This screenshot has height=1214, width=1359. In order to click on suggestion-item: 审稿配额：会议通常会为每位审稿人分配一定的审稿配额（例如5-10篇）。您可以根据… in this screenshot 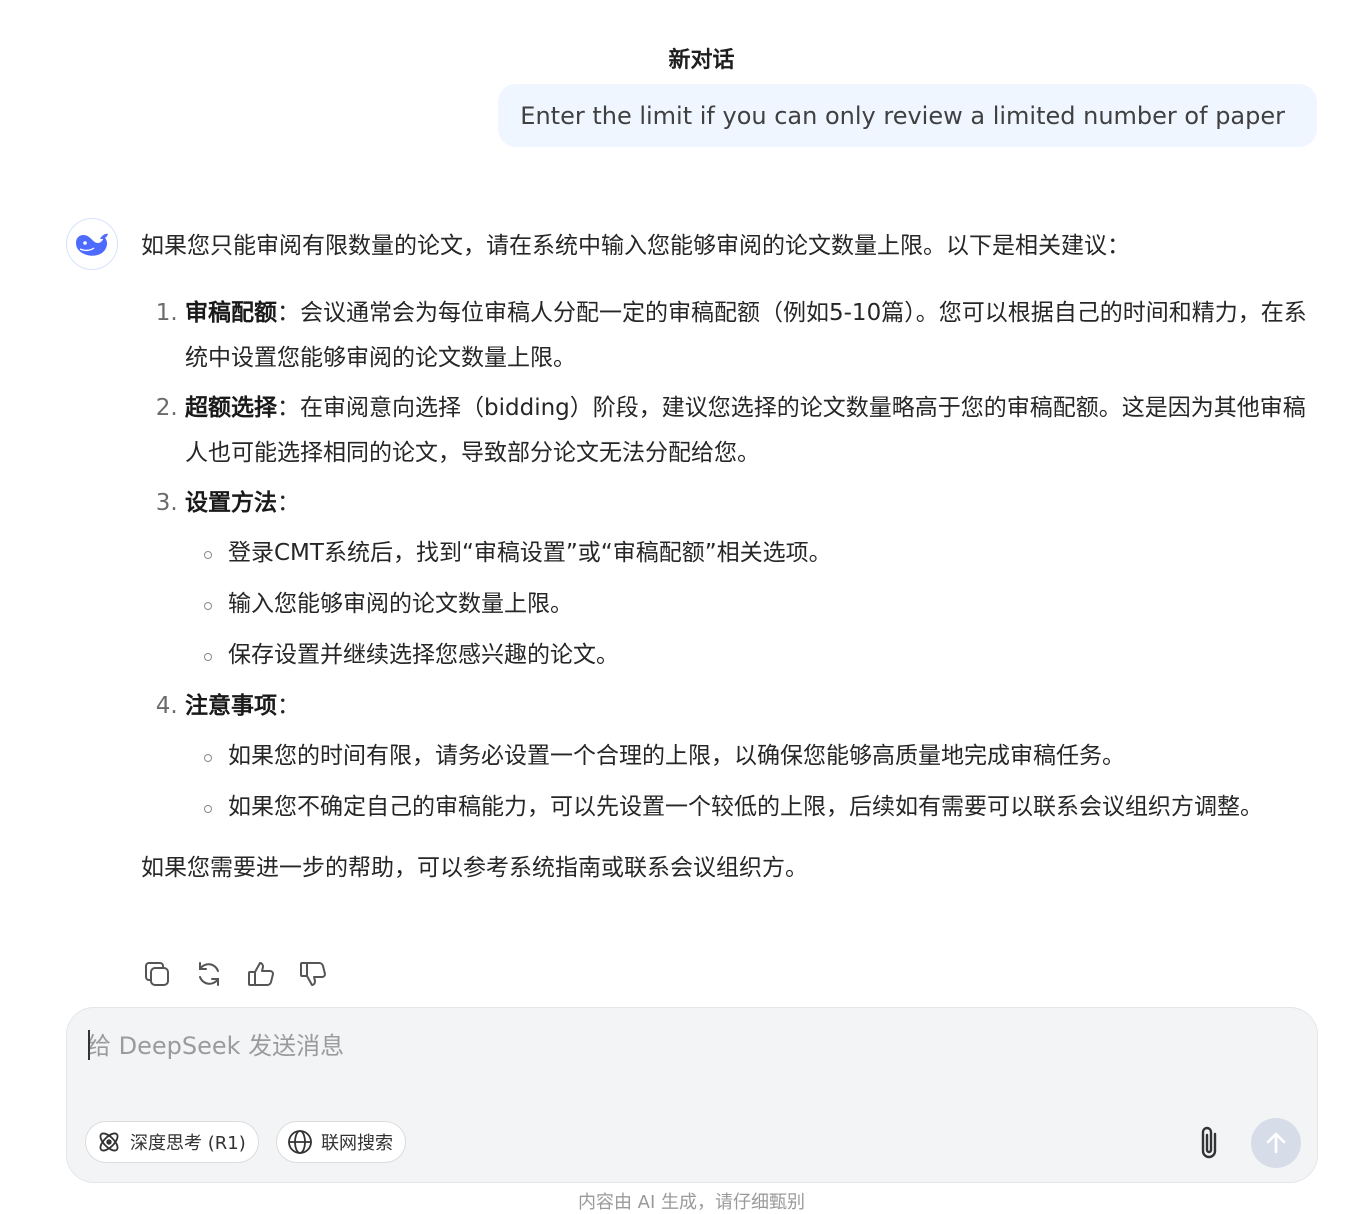, I will do `click(753, 336)`.